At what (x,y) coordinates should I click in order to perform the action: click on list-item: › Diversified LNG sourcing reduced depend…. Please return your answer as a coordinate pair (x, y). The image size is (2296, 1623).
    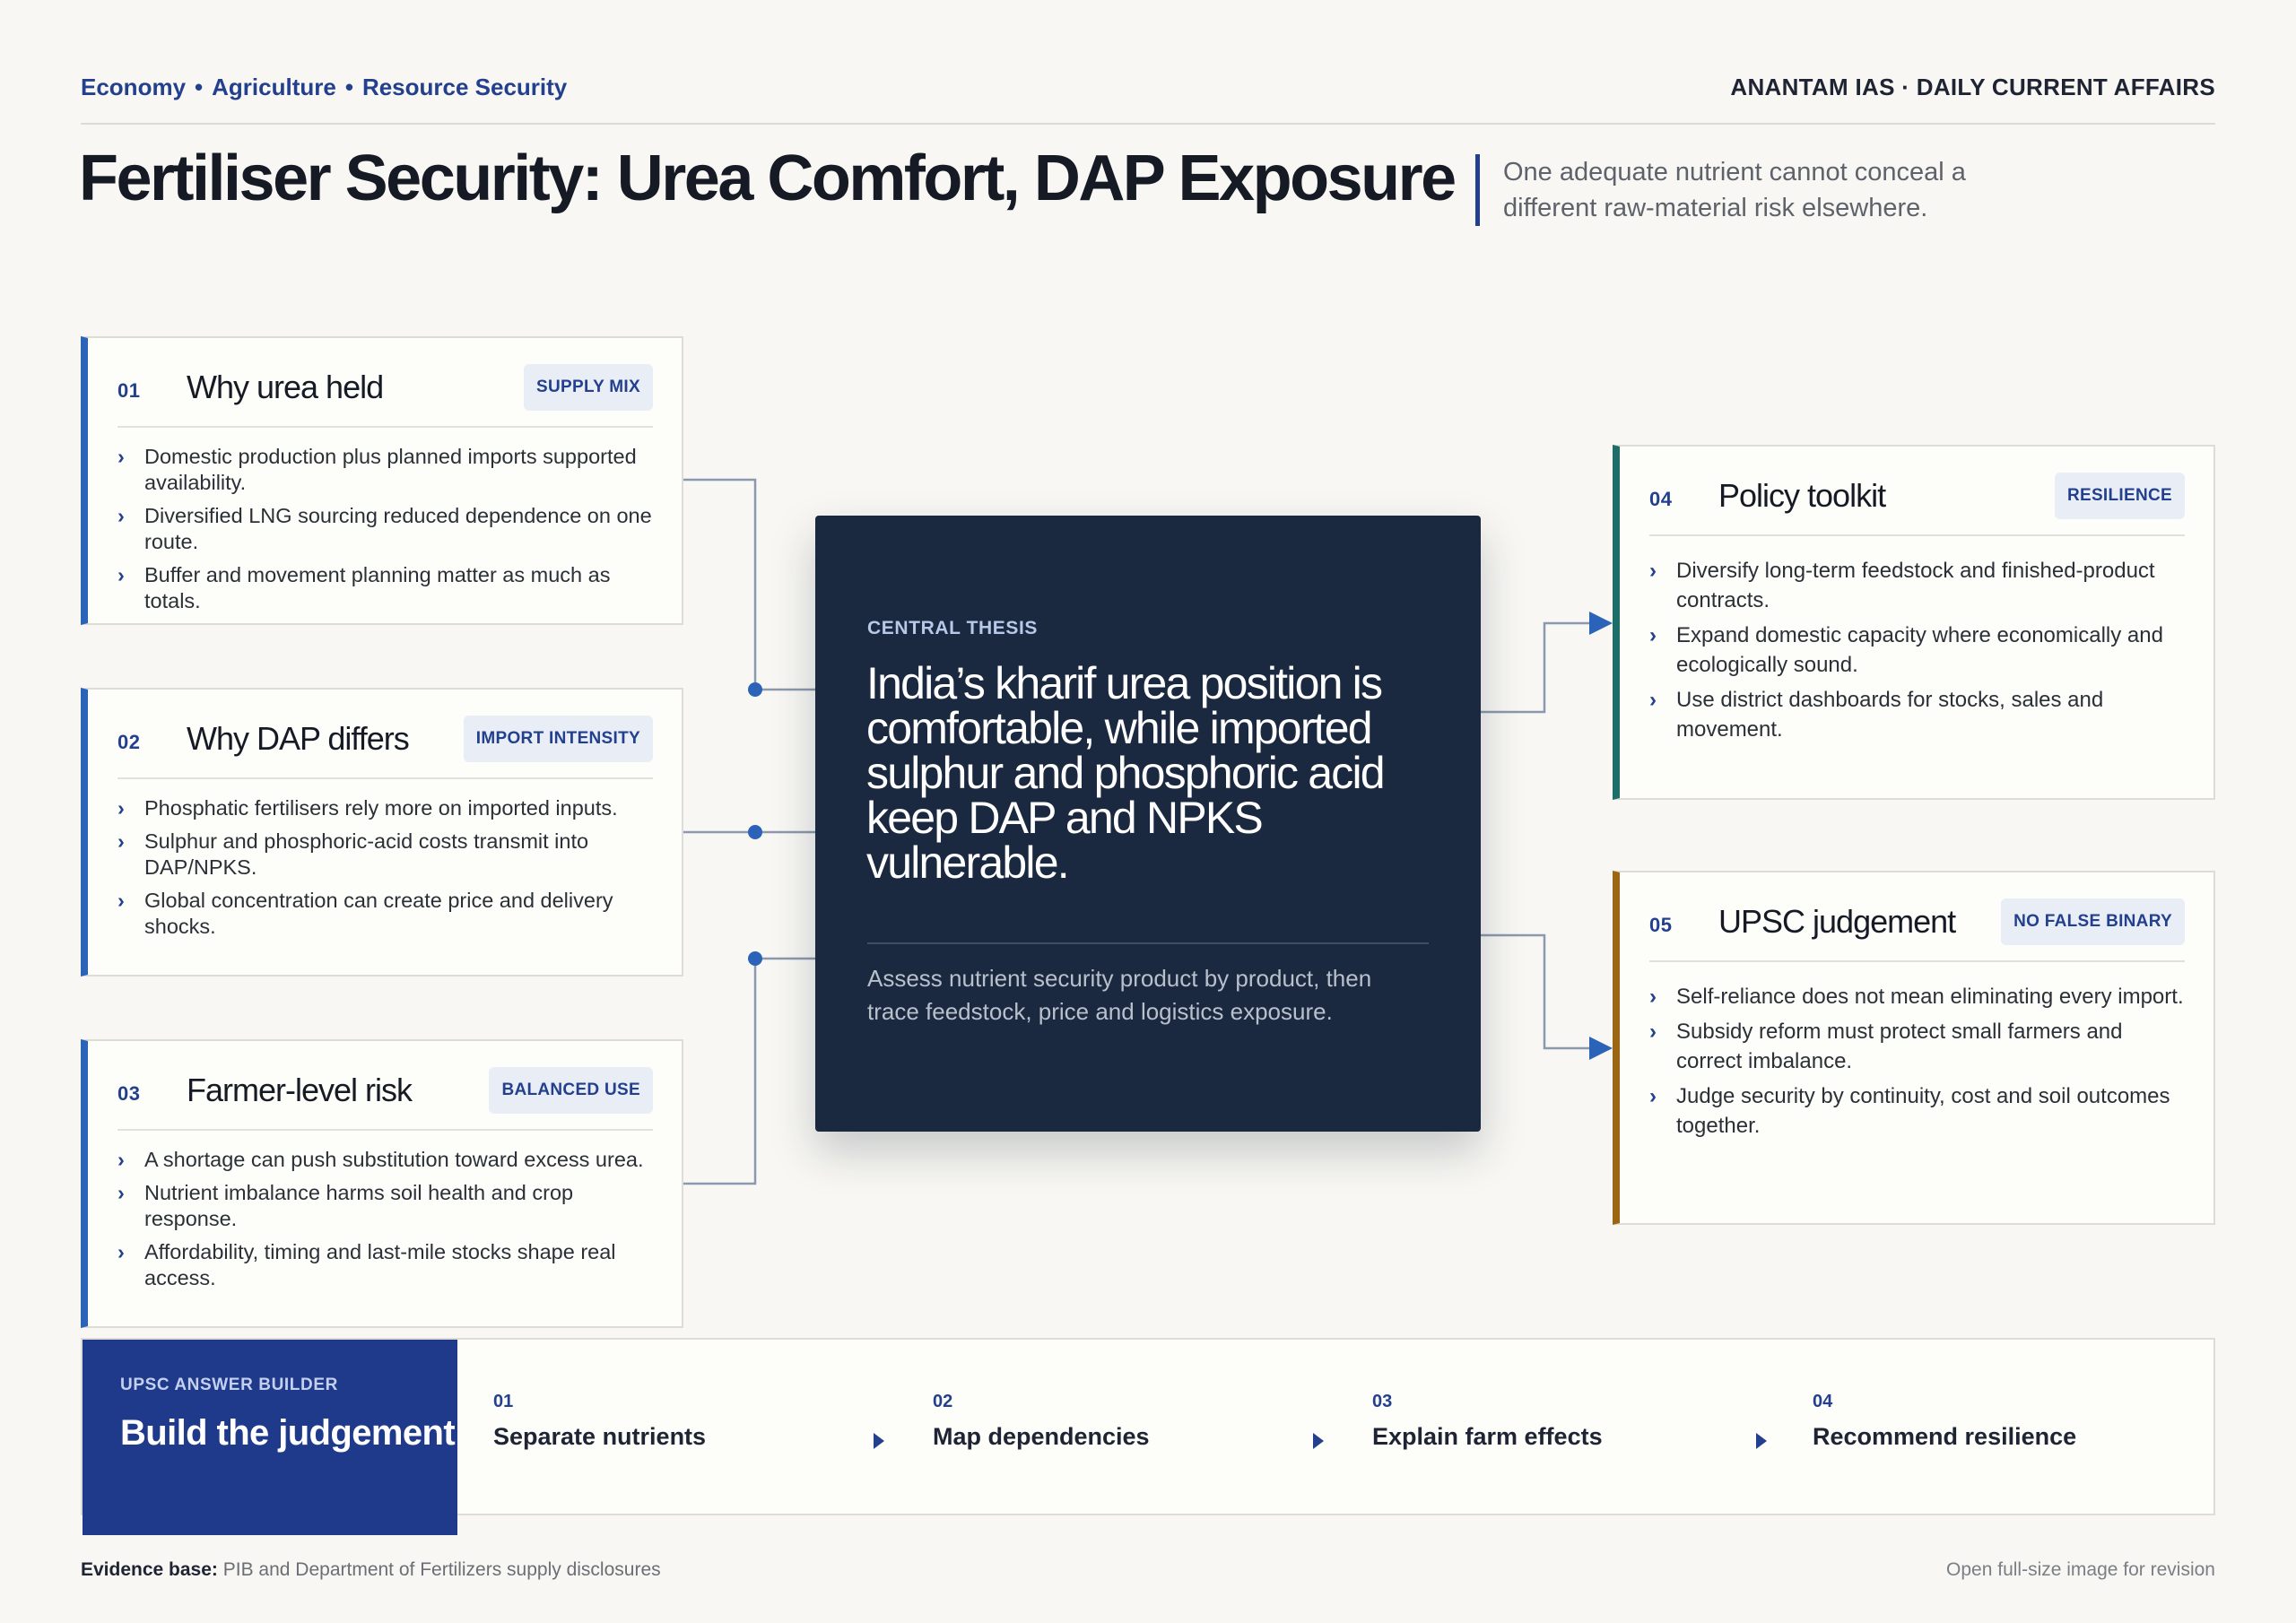
    Looking at the image, I should click on (384, 528).